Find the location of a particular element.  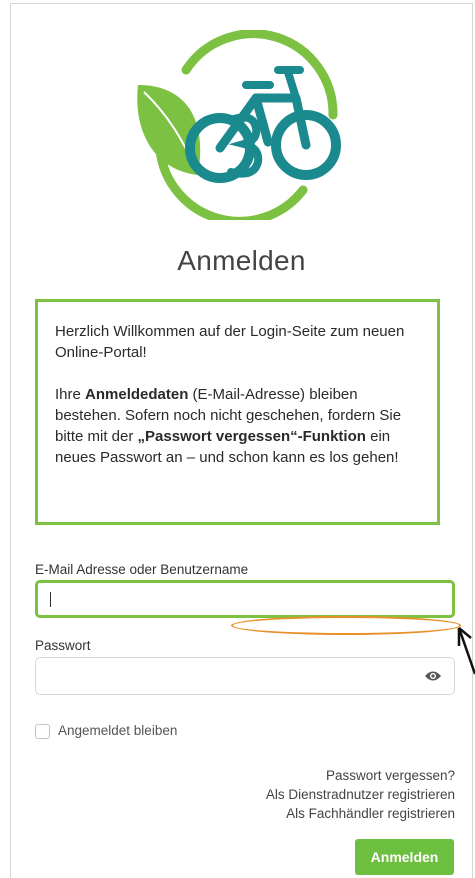

annotation-arrow-icon is located at coordinates (466, 651).